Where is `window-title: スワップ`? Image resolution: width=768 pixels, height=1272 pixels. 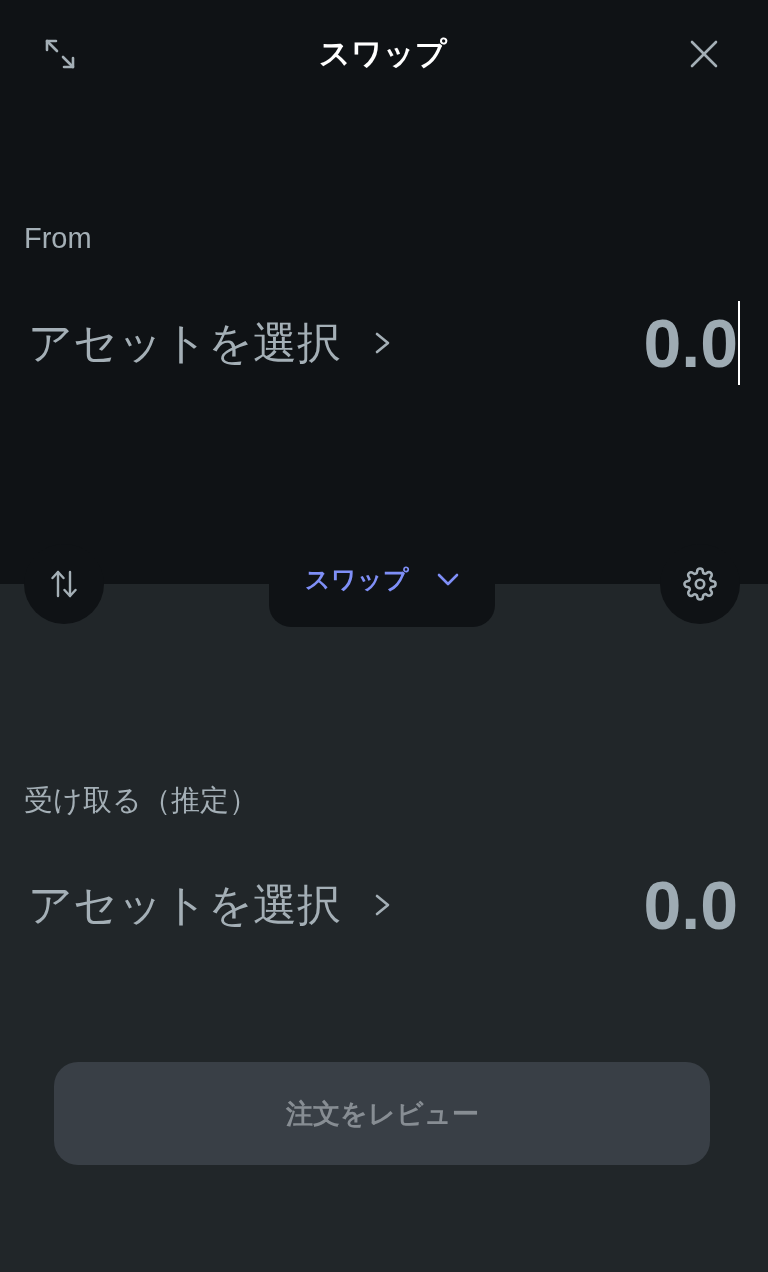
window-title: スワップ is located at coordinates (383, 54).